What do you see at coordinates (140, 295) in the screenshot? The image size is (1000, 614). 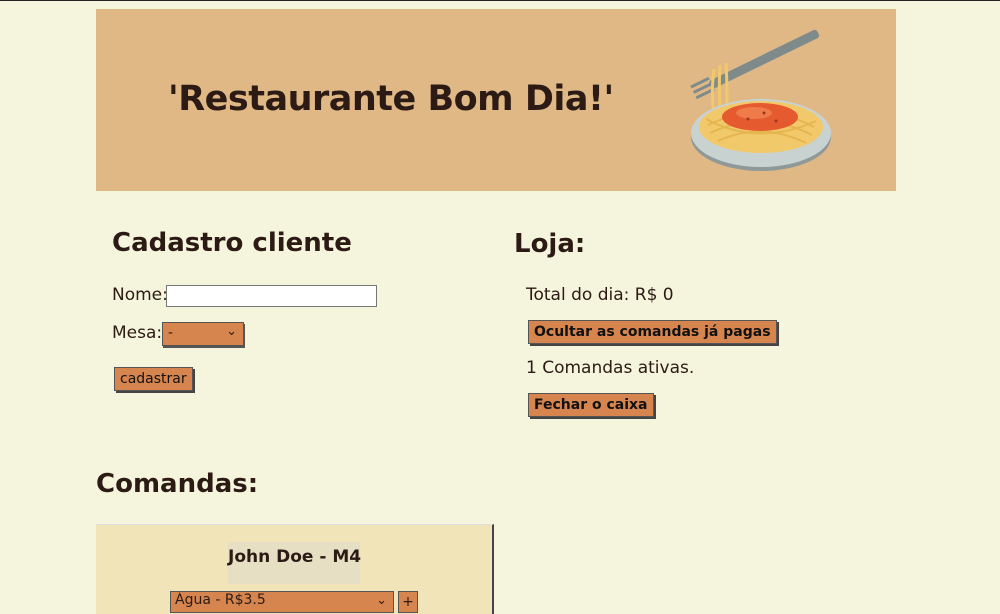 I see `nome-label: Nome:` at bounding box center [140, 295].